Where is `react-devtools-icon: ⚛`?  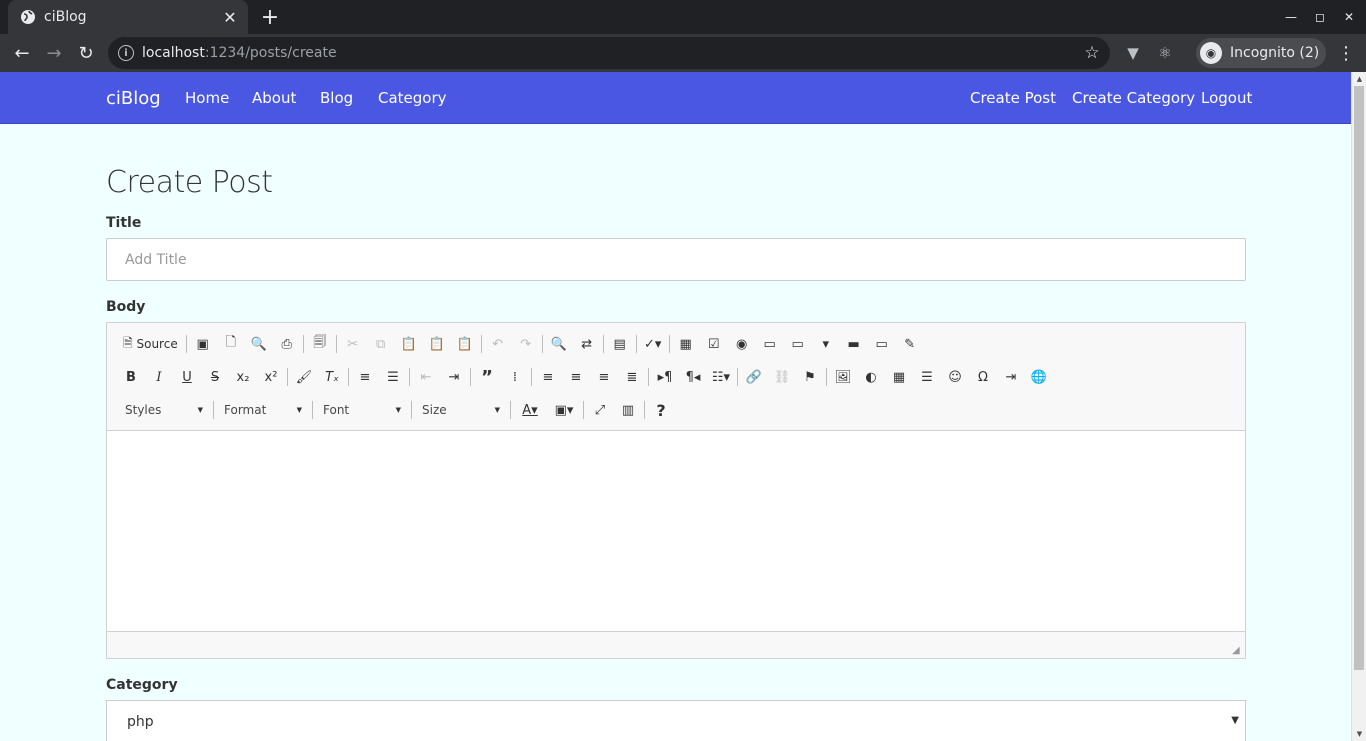 react-devtools-icon: ⚛ is located at coordinates (1165, 53).